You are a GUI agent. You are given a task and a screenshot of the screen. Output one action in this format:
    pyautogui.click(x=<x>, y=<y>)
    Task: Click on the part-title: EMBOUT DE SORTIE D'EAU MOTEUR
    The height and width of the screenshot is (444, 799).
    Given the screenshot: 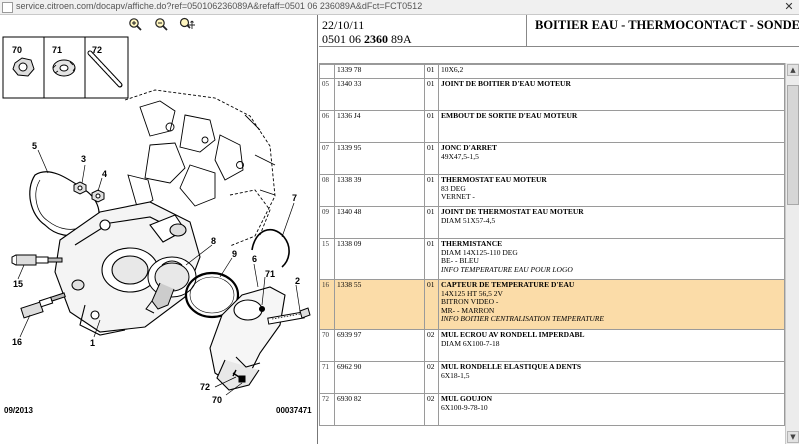 What is the action you would take?
    pyautogui.click(x=509, y=115)
    